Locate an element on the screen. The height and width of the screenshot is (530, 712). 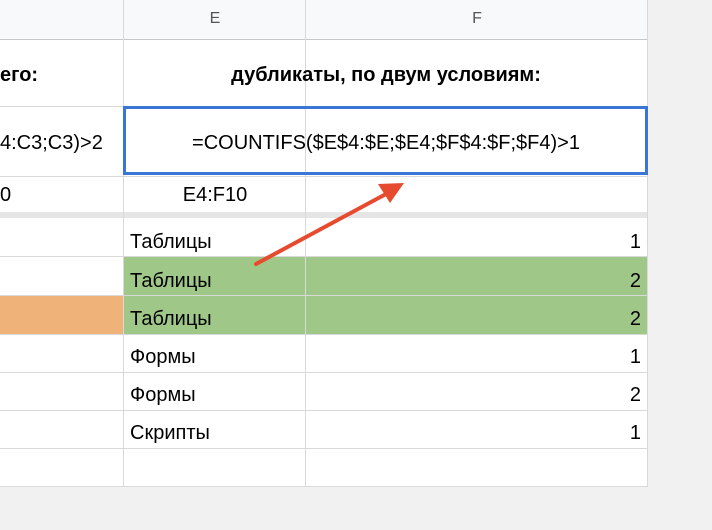
table-row-1-e: Таблицы is located at coordinates (171, 242).